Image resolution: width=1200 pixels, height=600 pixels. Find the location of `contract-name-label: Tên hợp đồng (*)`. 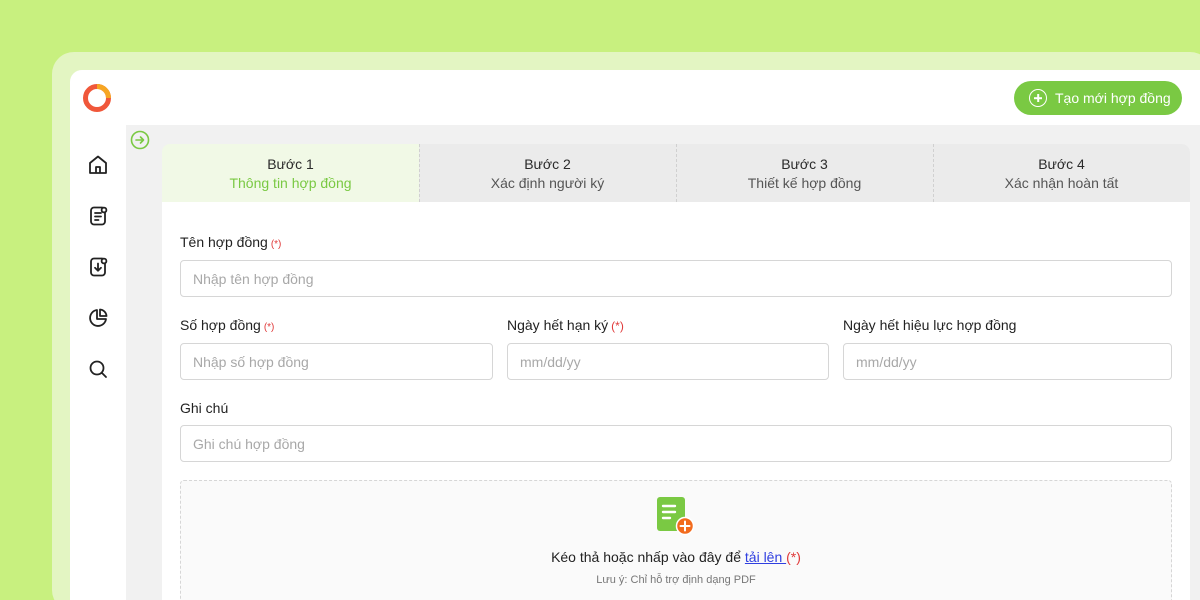

contract-name-label: Tên hợp đồng (*) is located at coordinates (230, 242).